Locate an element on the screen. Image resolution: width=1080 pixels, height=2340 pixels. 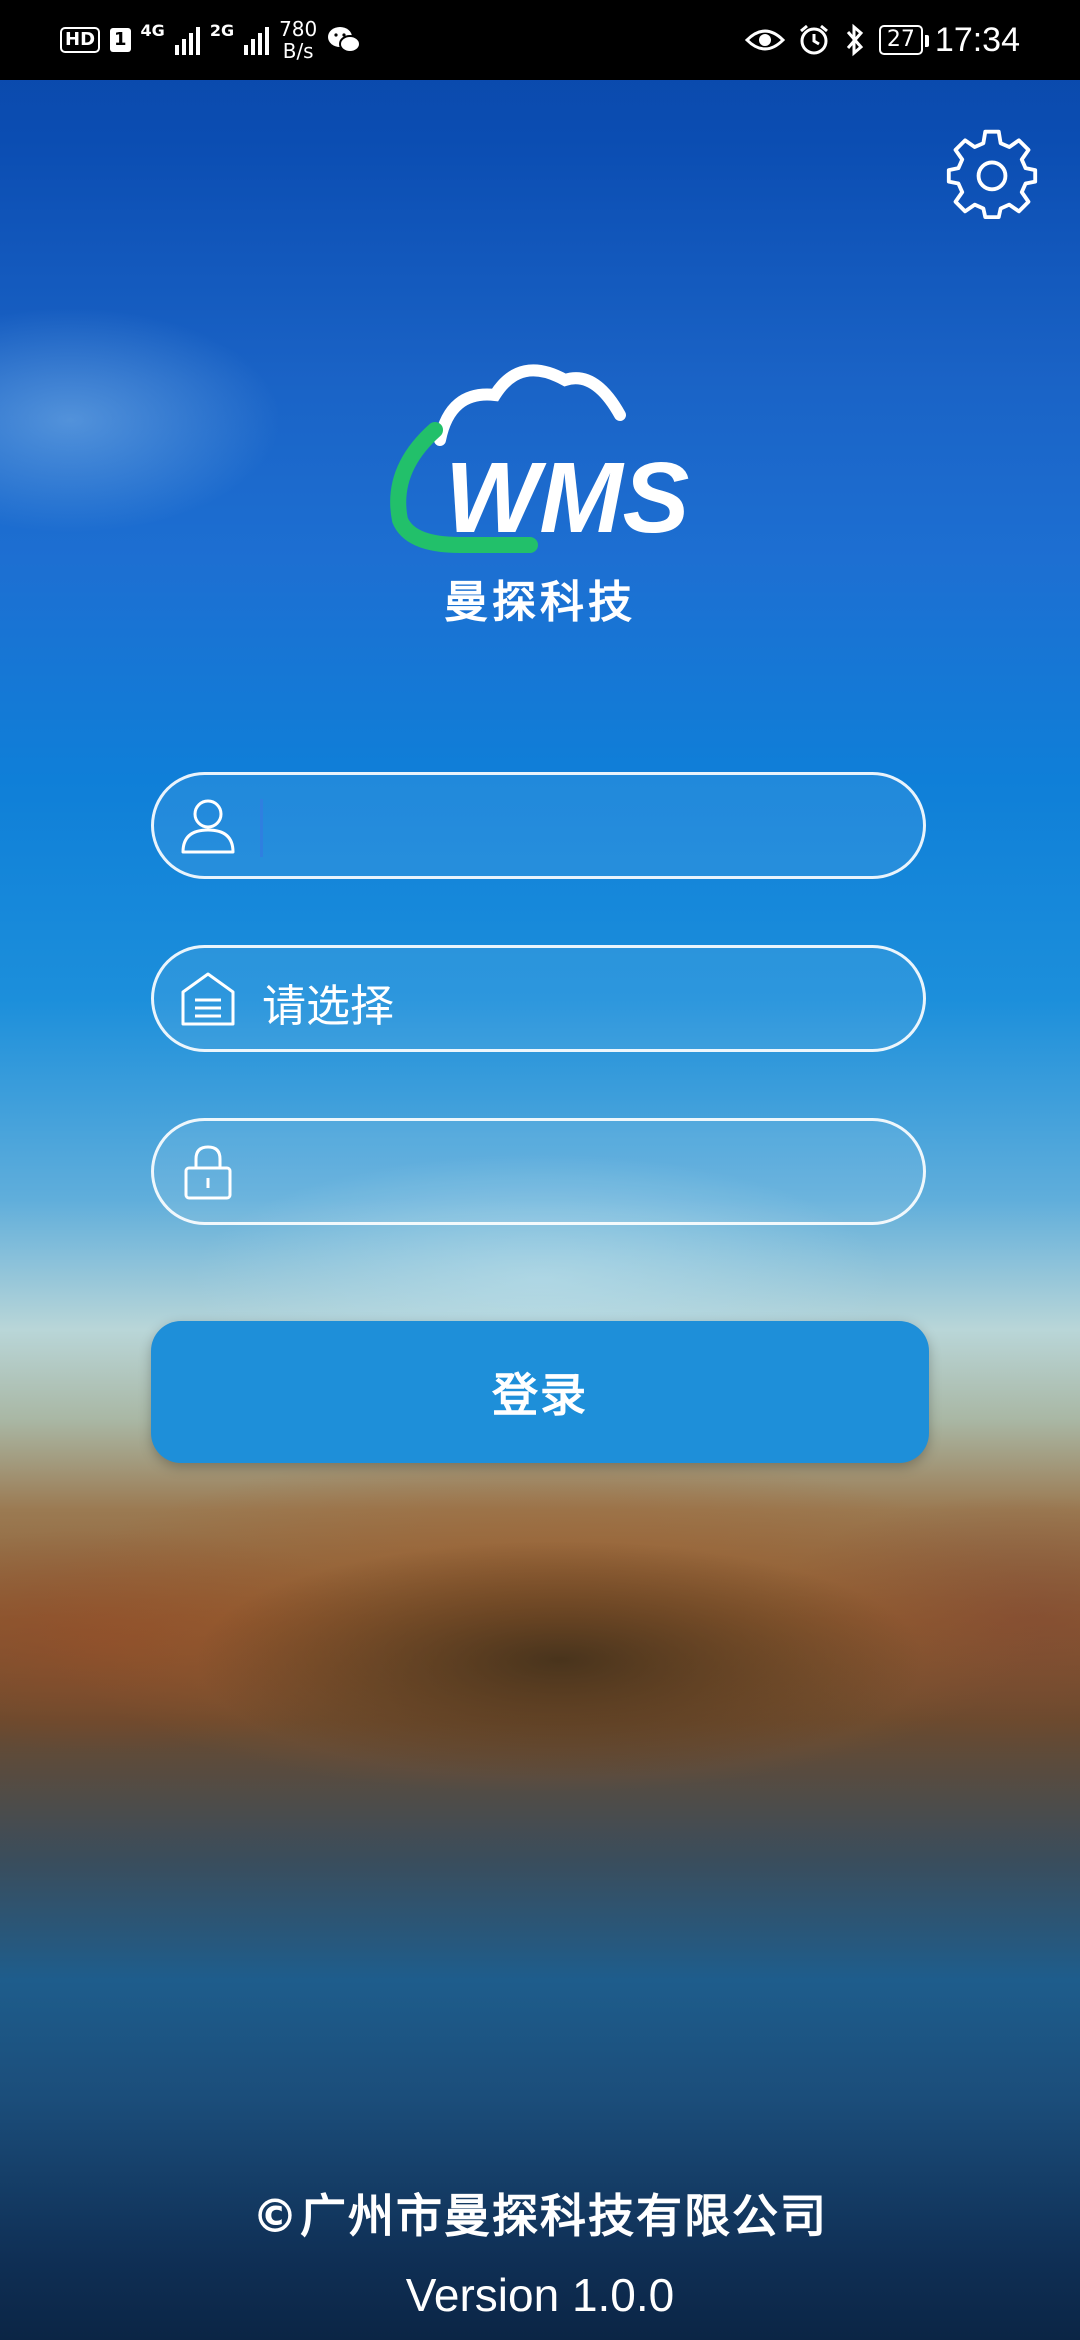
status-bar-left: HD 1 4G 2G 780 B/s is located at coordinates (211, 40).